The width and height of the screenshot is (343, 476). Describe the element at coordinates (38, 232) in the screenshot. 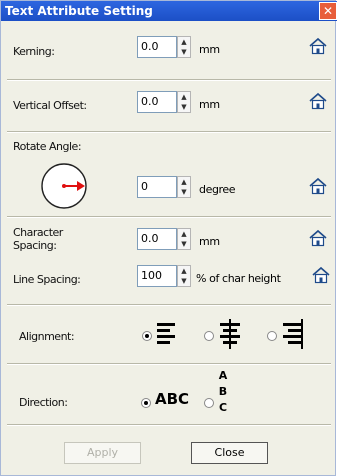

I see `character-spacing-label-line1: Character` at that location.